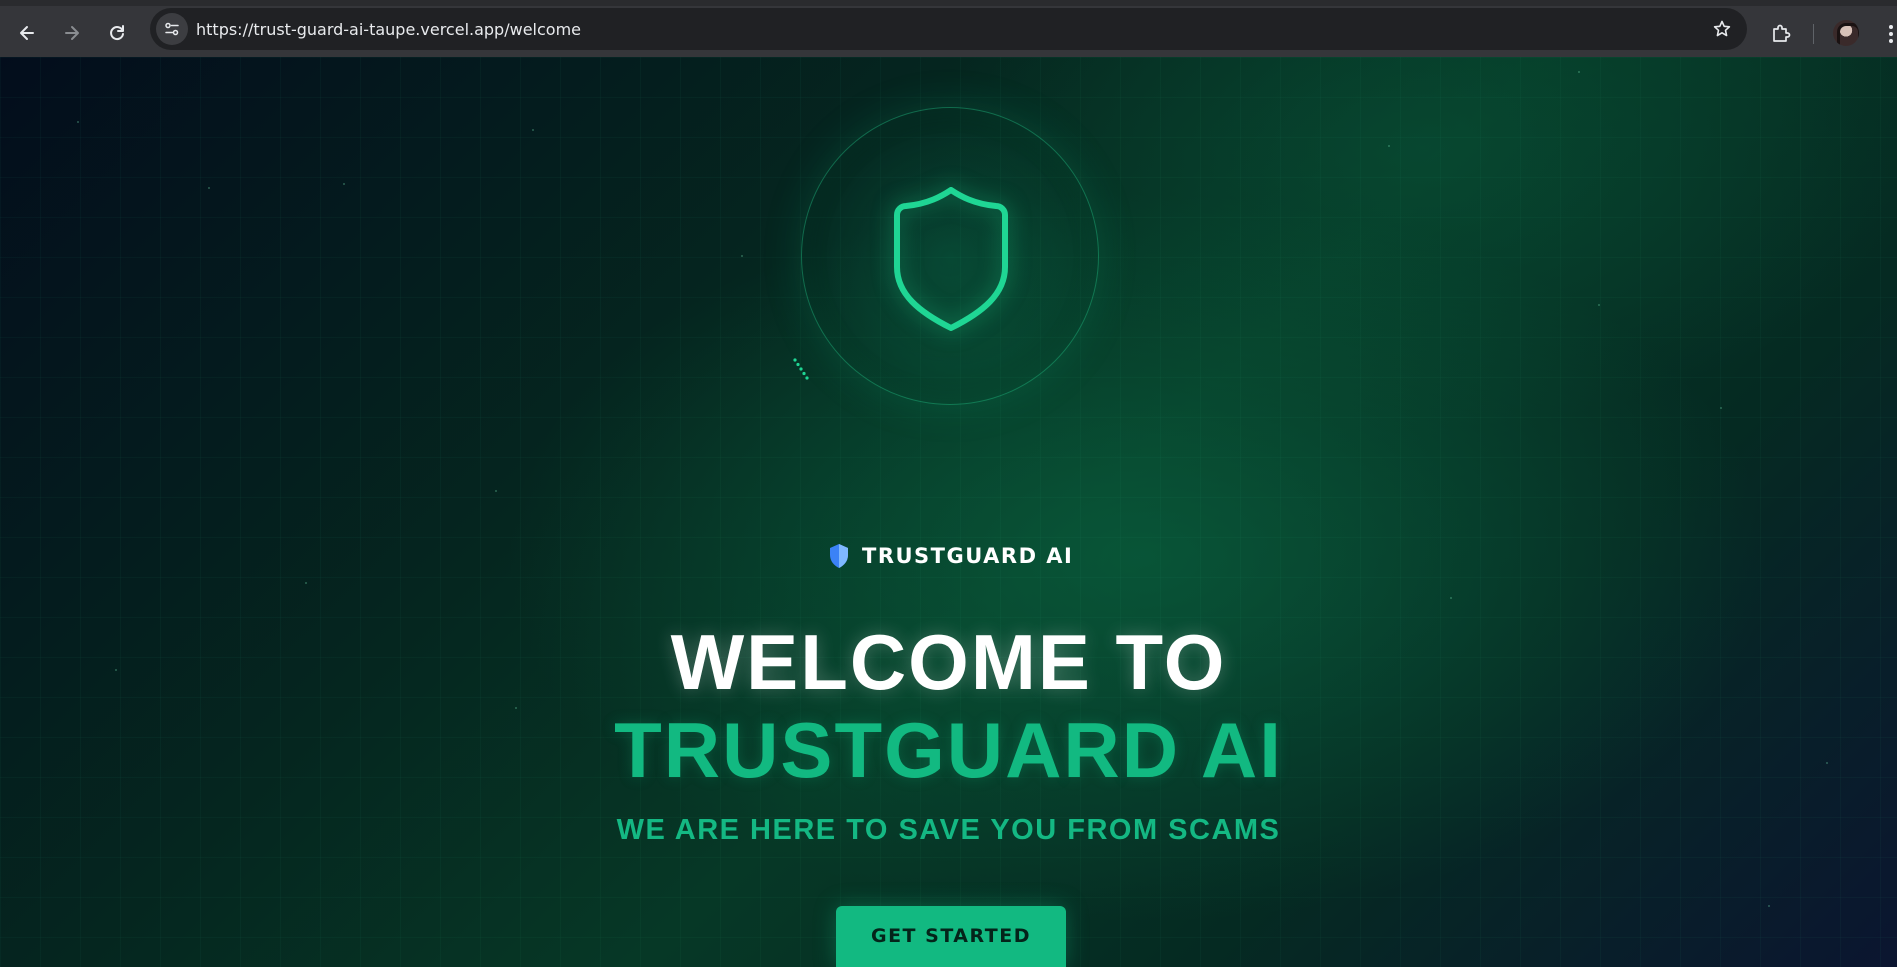 This screenshot has height=967, width=1897. What do you see at coordinates (951, 936) in the screenshot?
I see `get-started-button: GET STARTED` at bounding box center [951, 936].